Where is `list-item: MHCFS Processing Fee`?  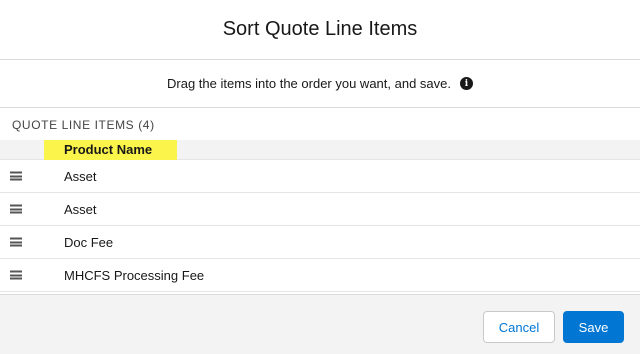 list-item: MHCFS Processing Fee is located at coordinates (320, 275).